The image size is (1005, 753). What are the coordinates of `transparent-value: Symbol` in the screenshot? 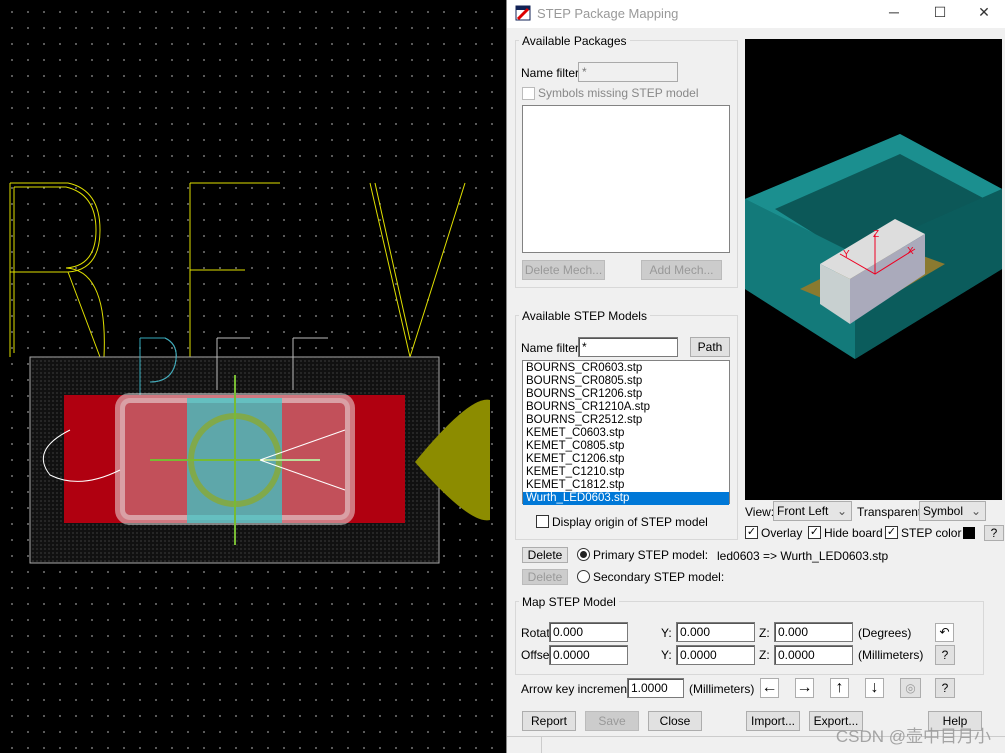 It's located at (943, 511).